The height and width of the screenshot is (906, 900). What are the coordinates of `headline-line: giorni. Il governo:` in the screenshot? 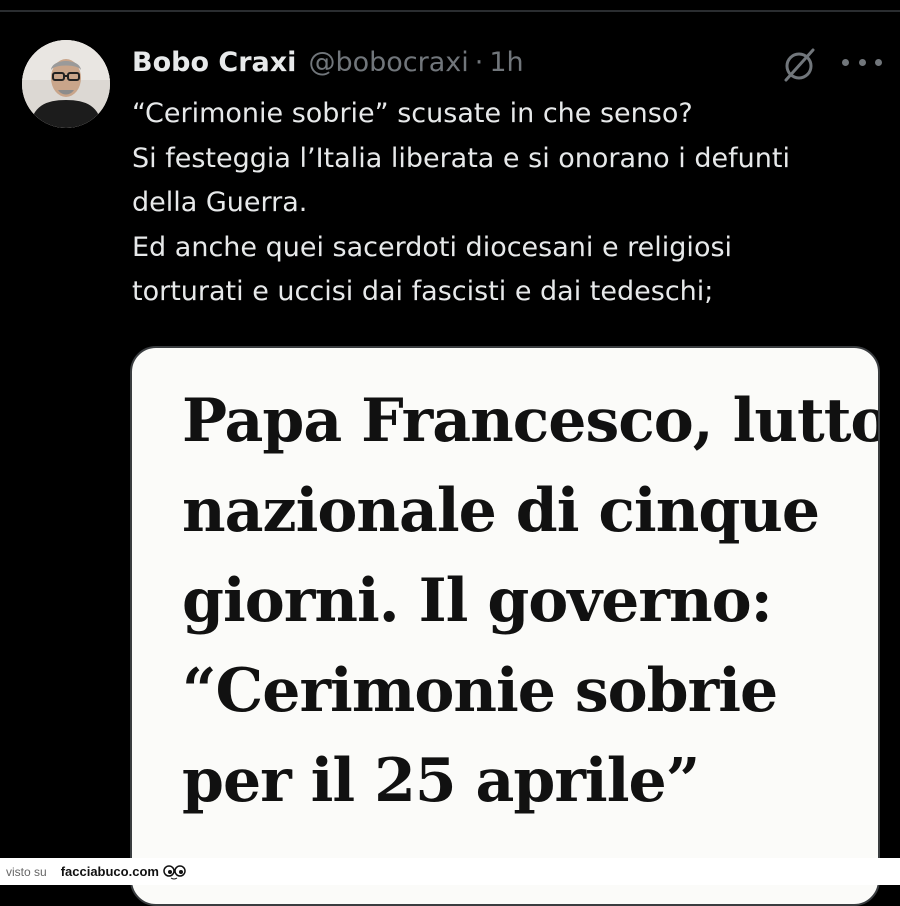 It's located at (477, 601).